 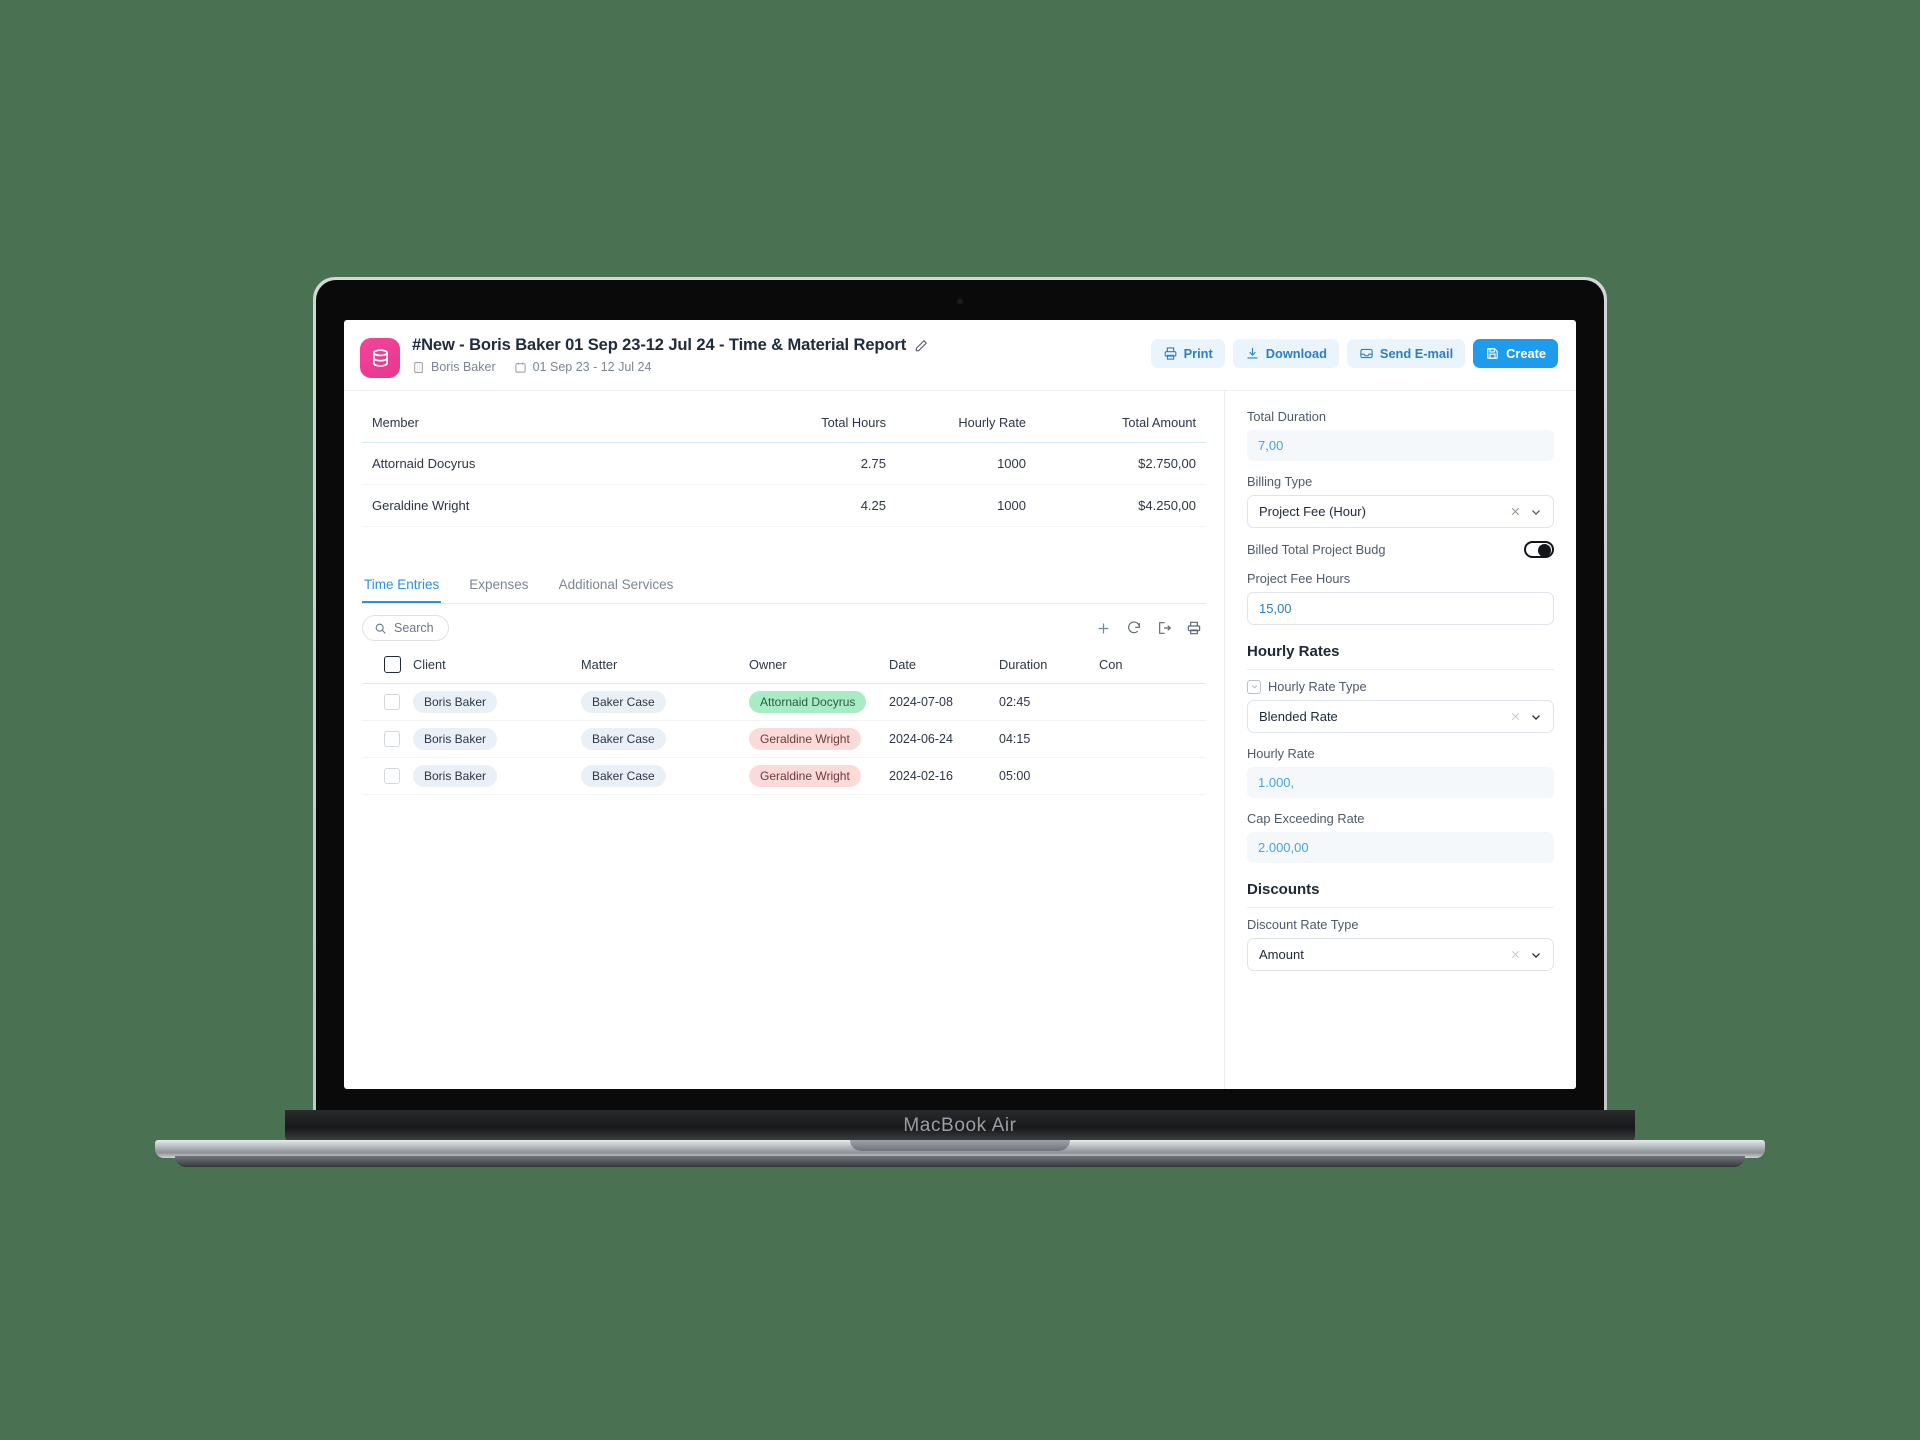 What do you see at coordinates (1400, 608) in the screenshot?
I see `project-fee-hours-input: 15,00` at bounding box center [1400, 608].